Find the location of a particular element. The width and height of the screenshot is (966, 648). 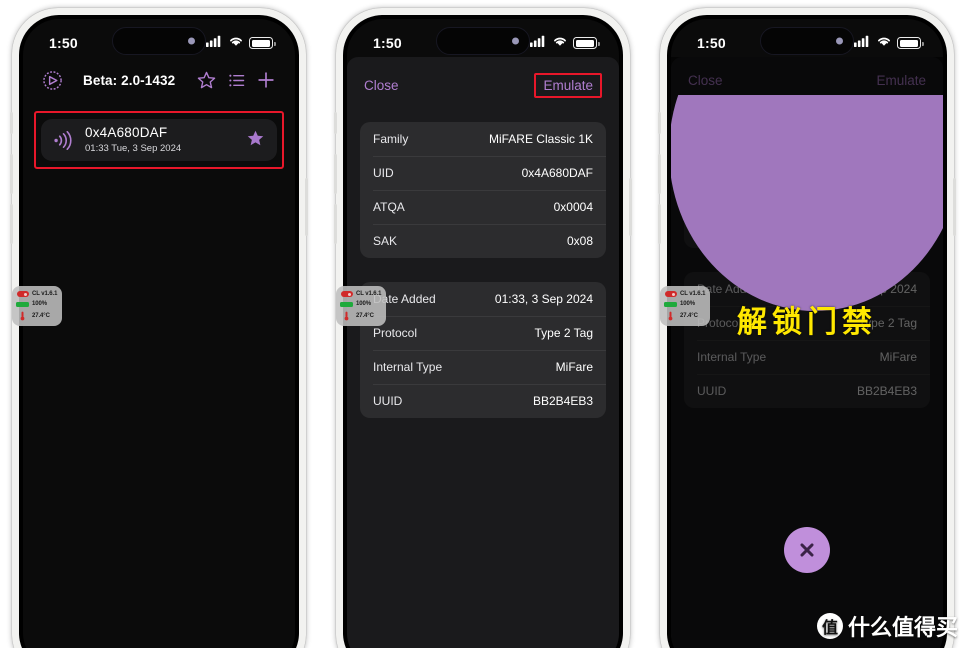

widget-temperature-label: 27.4°C is located at coordinates (689, 316).